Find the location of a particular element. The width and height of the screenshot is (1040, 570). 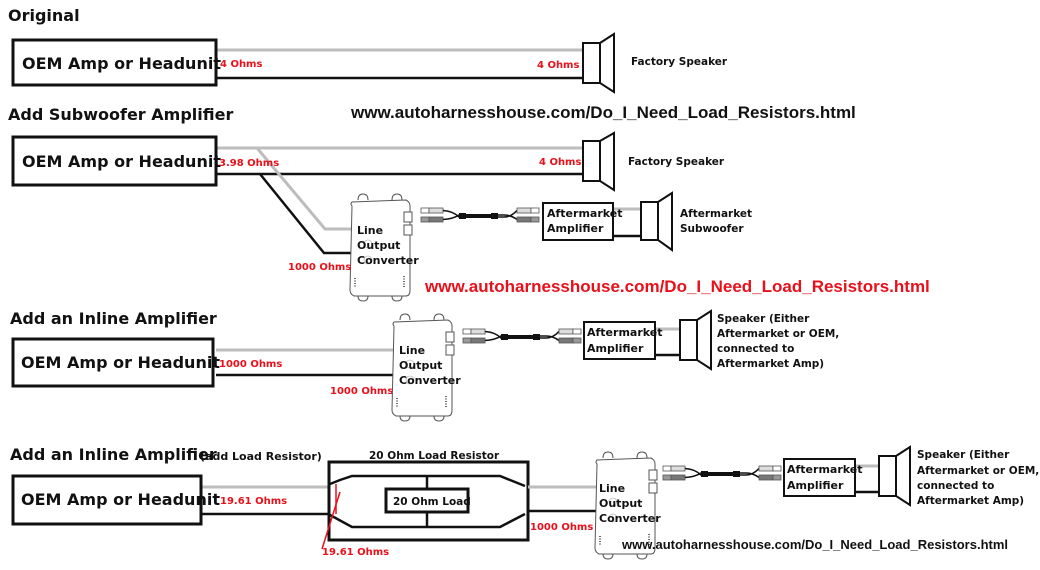

resistor-load-label: 20 Ohm Load is located at coordinates (432, 502).